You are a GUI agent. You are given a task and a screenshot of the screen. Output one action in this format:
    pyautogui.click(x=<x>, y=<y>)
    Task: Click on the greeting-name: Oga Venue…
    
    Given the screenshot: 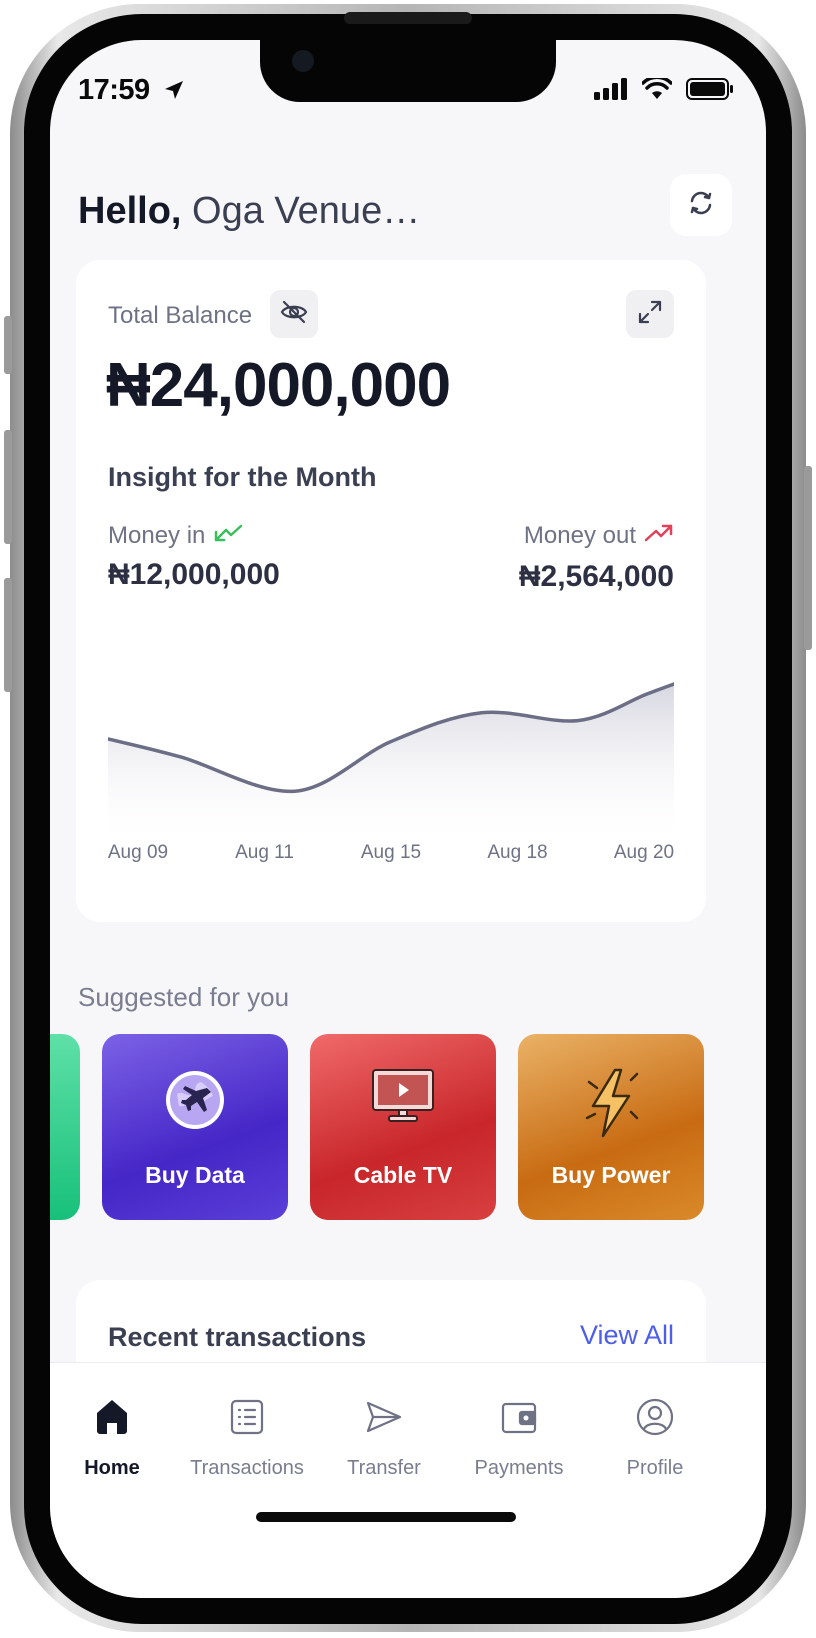 What is the action you would take?
    pyautogui.click(x=306, y=211)
    